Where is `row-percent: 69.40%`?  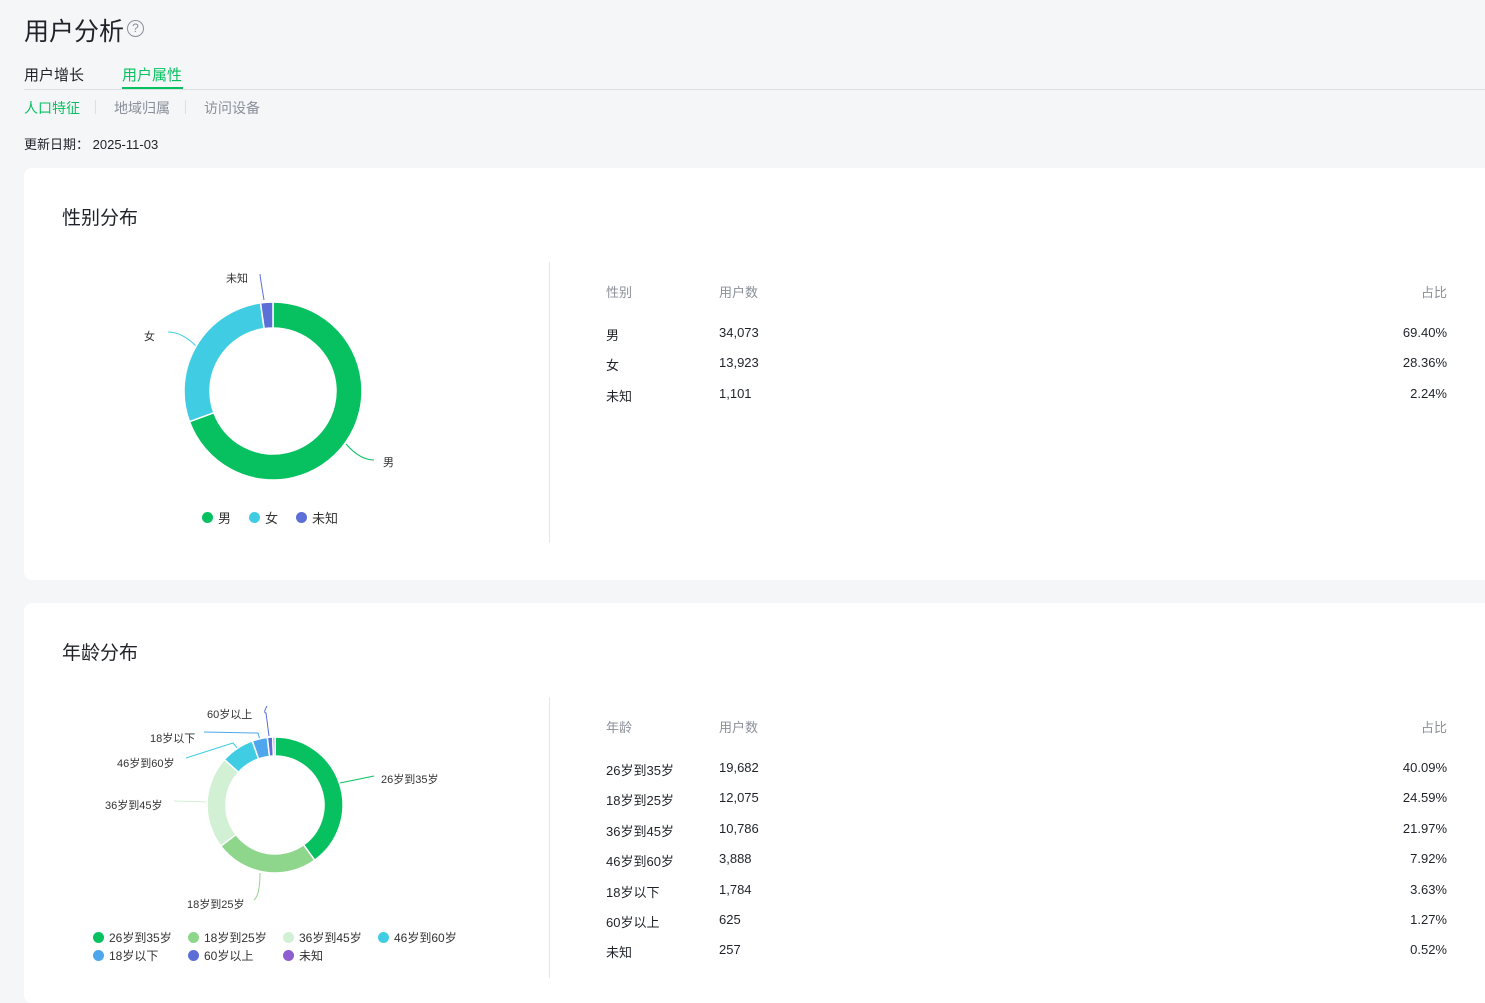
row-percent: 69.40% is located at coordinates (1424, 332).